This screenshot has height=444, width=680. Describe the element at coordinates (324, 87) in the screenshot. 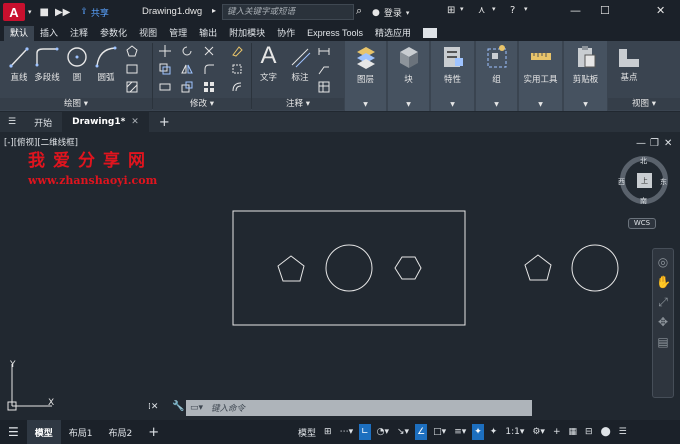

I see `table-icon` at that location.